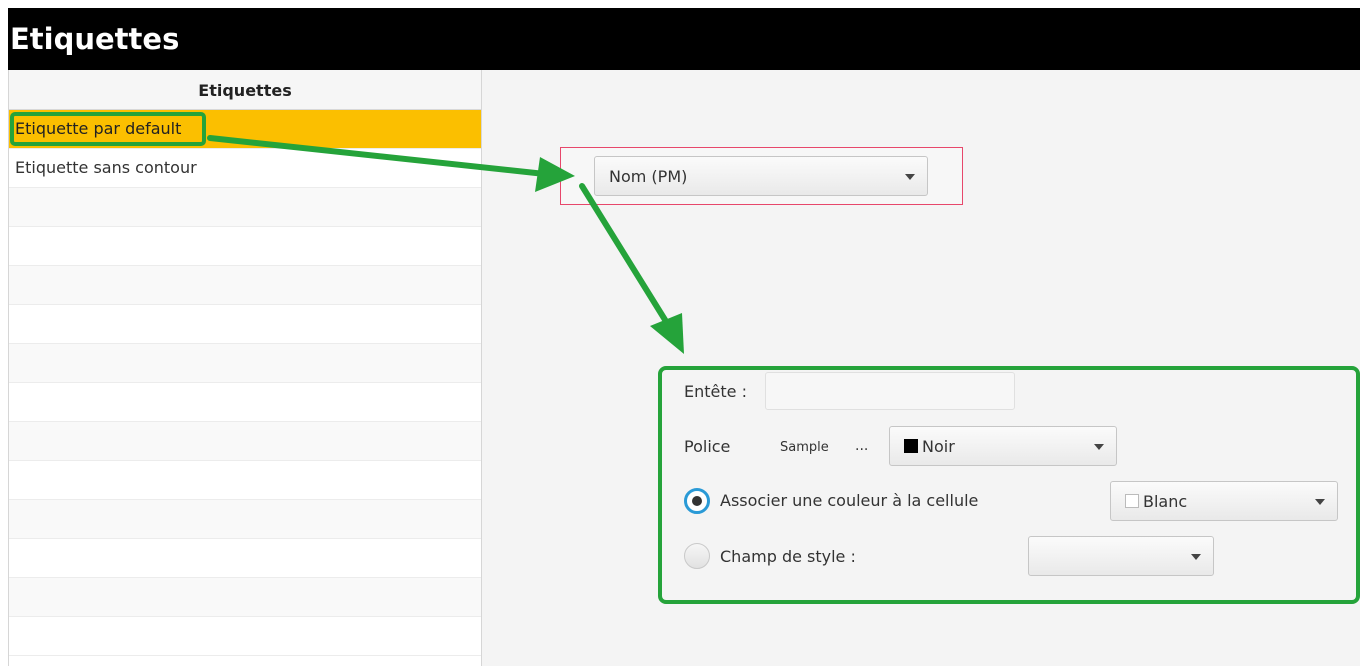  What do you see at coordinates (445, 244) in the screenshot?
I see `annotation-arrows` at bounding box center [445, 244].